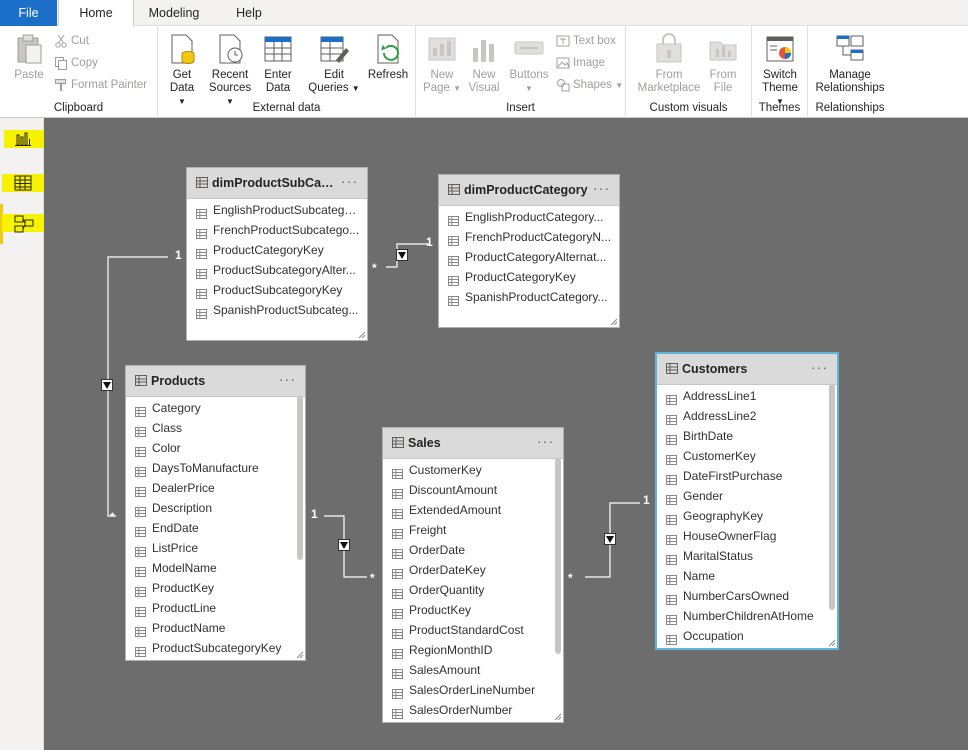 The image size is (968, 750). I want to click on cut-button: Cut, so click(71, 41).